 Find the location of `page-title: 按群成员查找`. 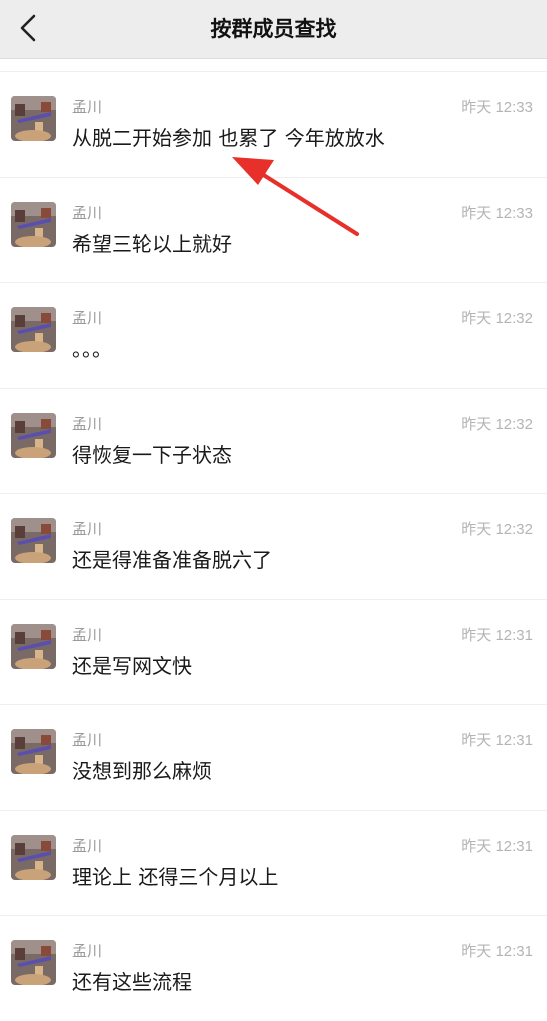

page-title: 按群成员查找 is located at coordinates (273, 29).